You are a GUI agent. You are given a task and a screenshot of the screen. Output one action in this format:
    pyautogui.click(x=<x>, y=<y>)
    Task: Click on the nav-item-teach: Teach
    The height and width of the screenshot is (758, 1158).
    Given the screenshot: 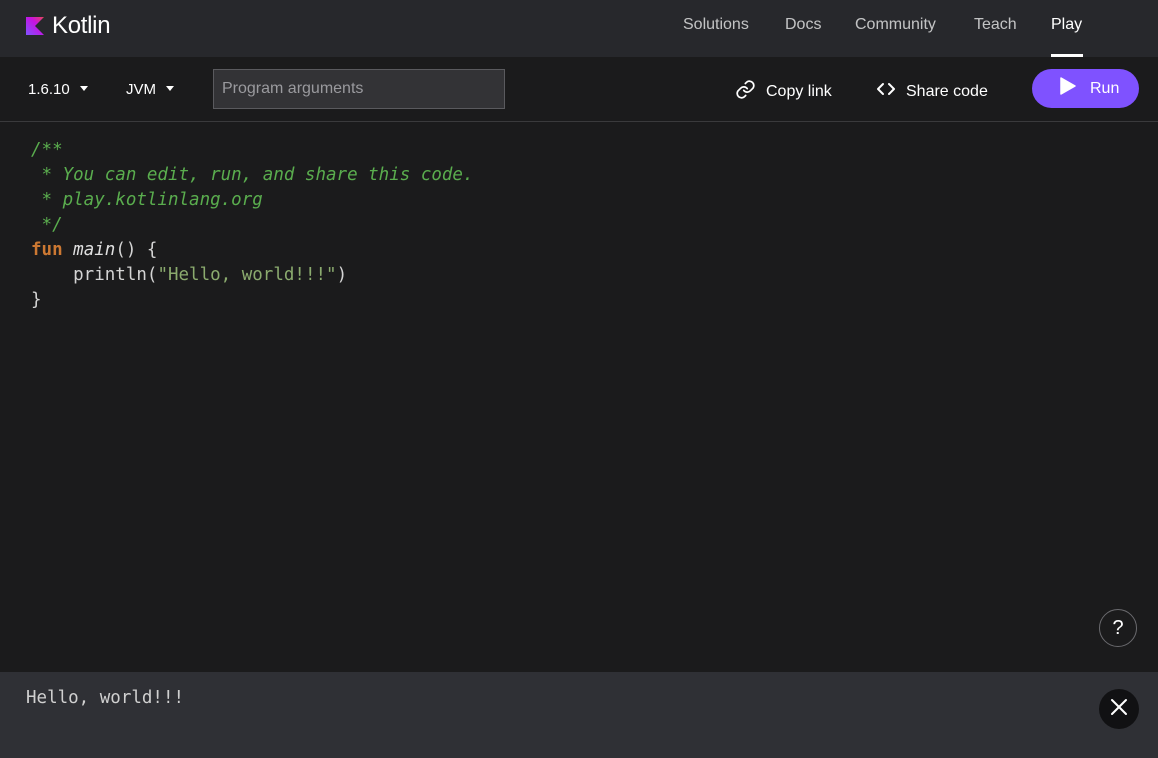 What is the action you would take?
    pyautogui.click(x=995, y=25)
    